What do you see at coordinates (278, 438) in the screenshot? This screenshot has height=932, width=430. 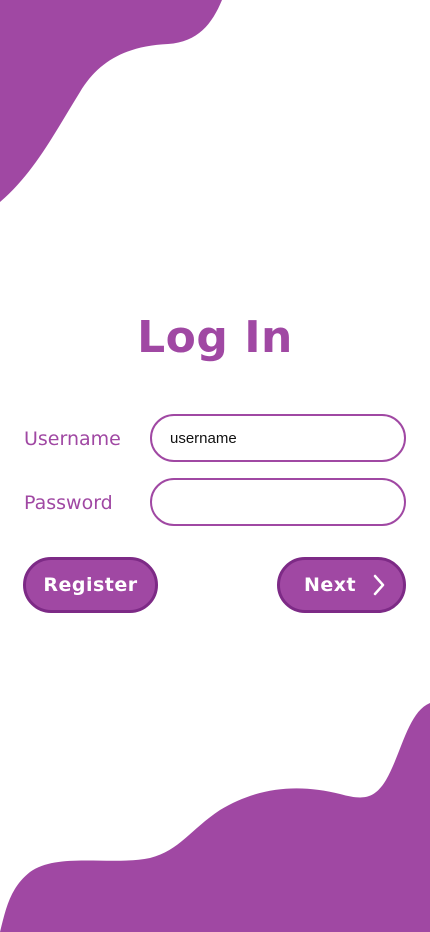 I see `username-input` at bounding box center [278, 438].